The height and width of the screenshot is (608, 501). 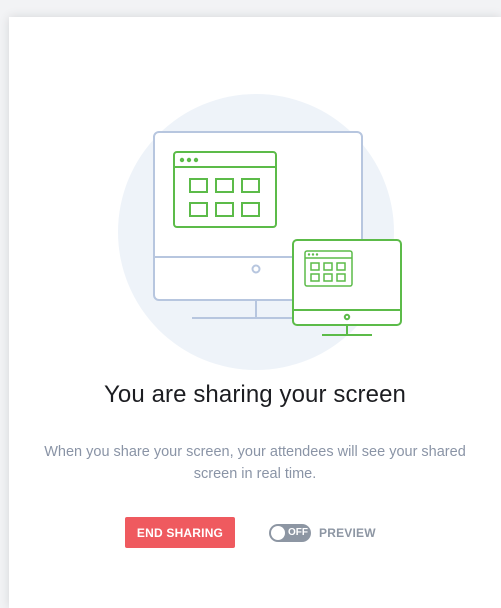 What do you see at coordinates (255, 394) in the screenshot?
I see `dialog-title: You are sharing your screen` at bounding box center [255, 394].